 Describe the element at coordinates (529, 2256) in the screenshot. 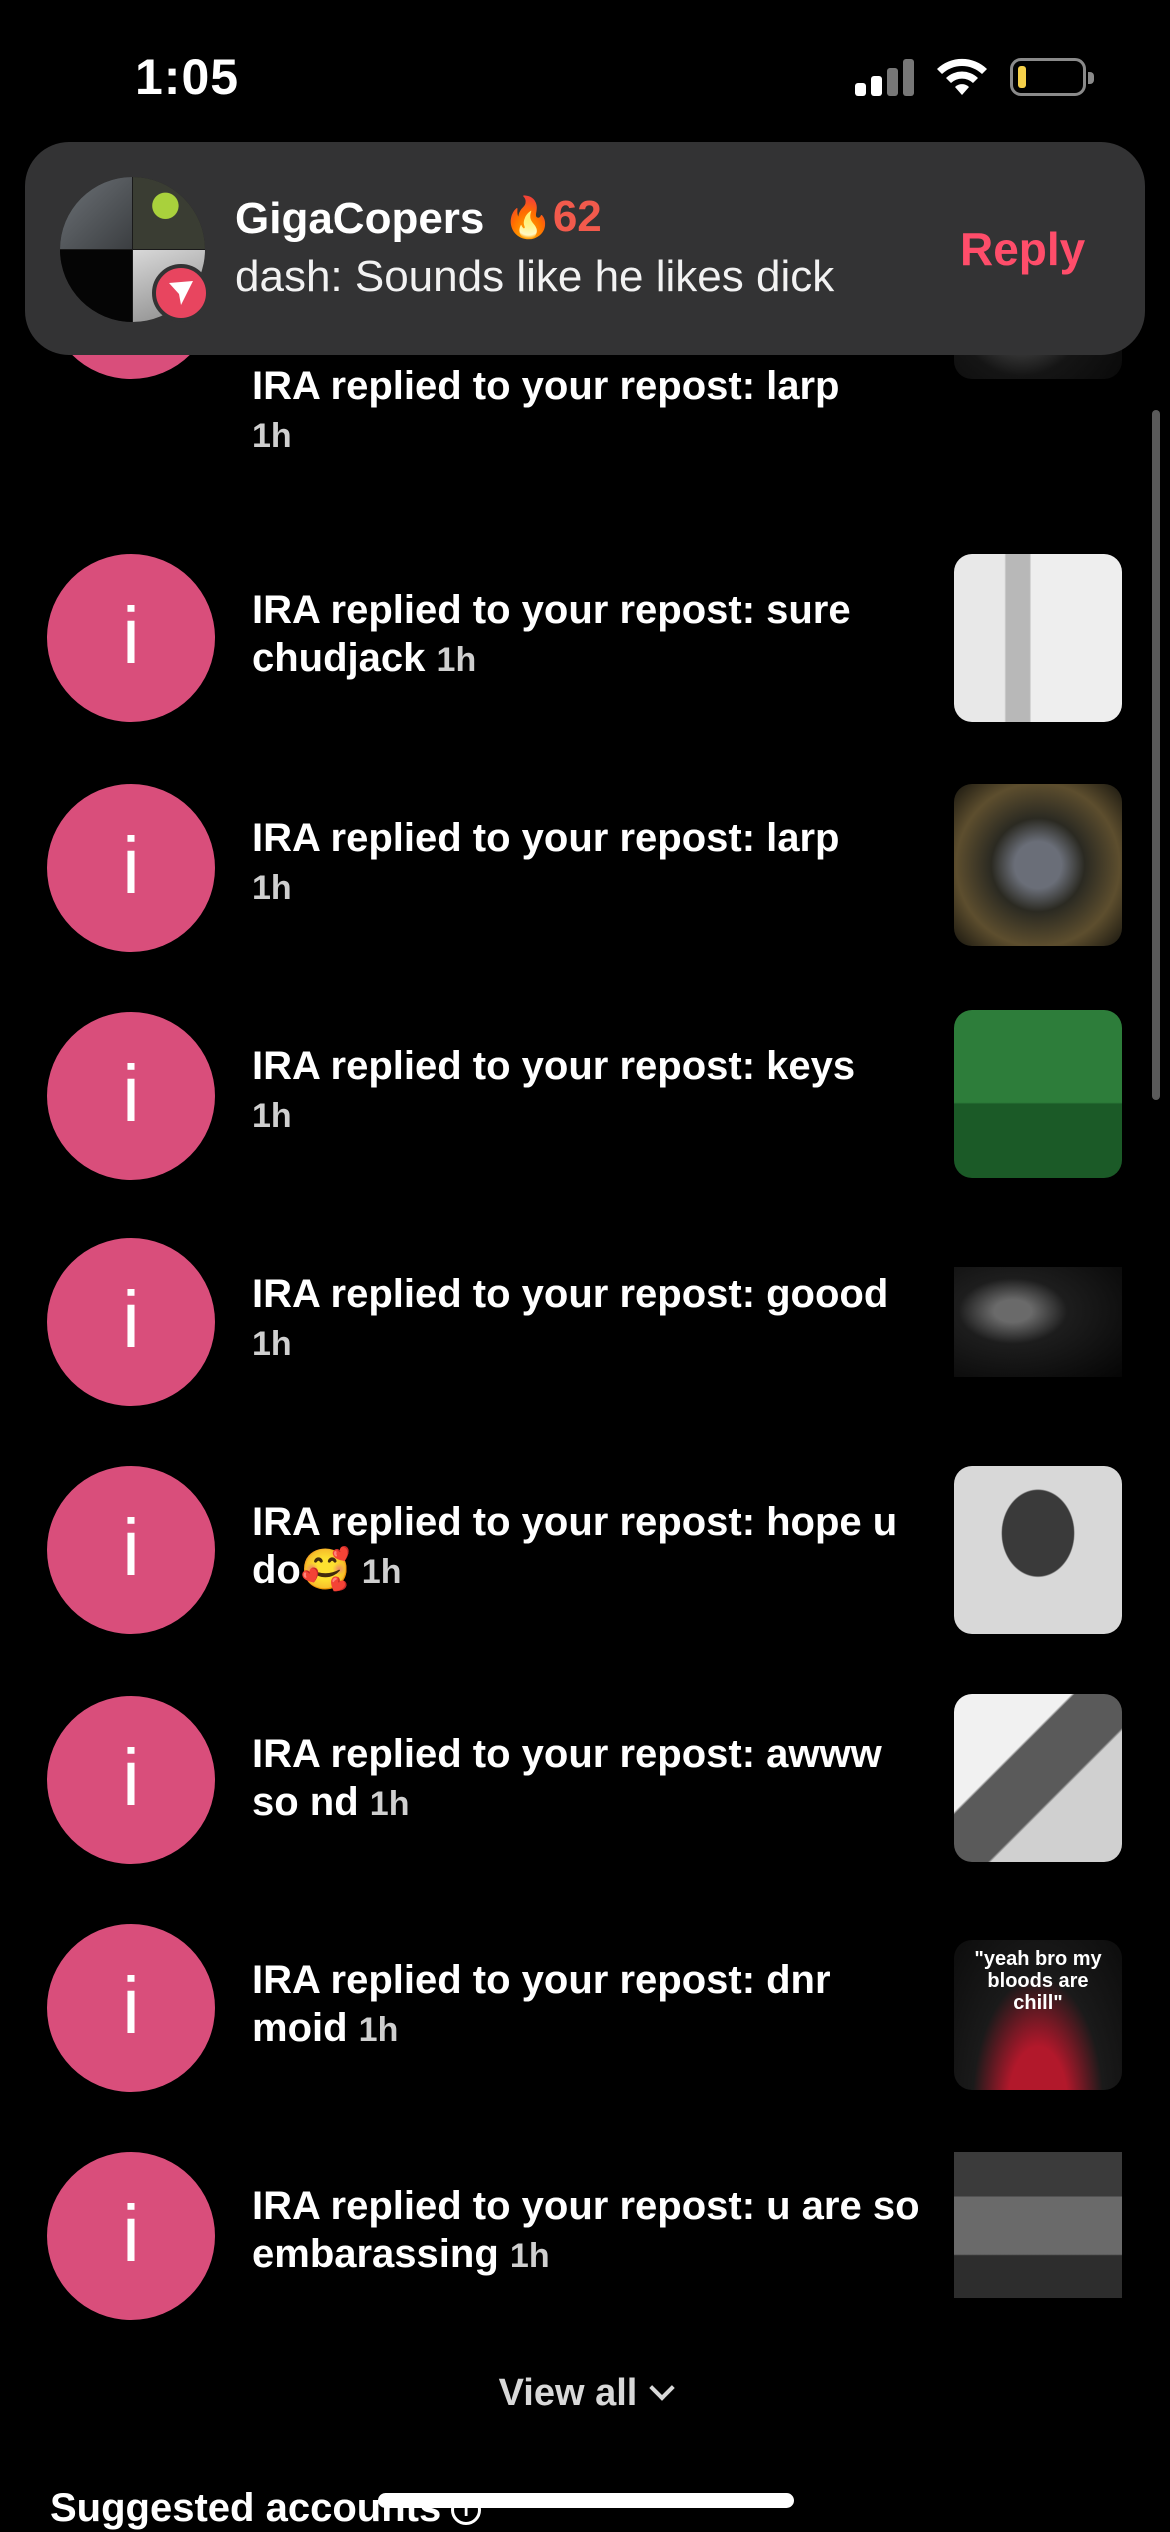

I see `notification-time: 1h` at that location.